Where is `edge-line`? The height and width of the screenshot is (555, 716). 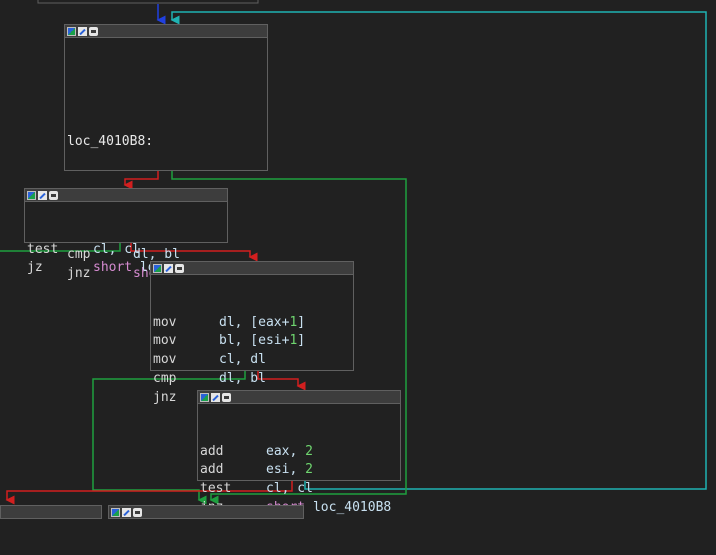
edge-line is located at coordinates (148, 2).